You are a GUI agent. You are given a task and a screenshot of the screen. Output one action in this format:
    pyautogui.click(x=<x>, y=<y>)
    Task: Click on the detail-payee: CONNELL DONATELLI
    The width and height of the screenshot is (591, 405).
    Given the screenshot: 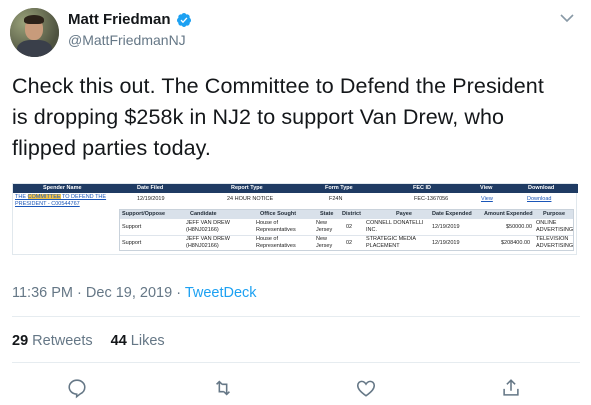 What is the action you would take?
    pyautogui.click(x=395, y=223)
    